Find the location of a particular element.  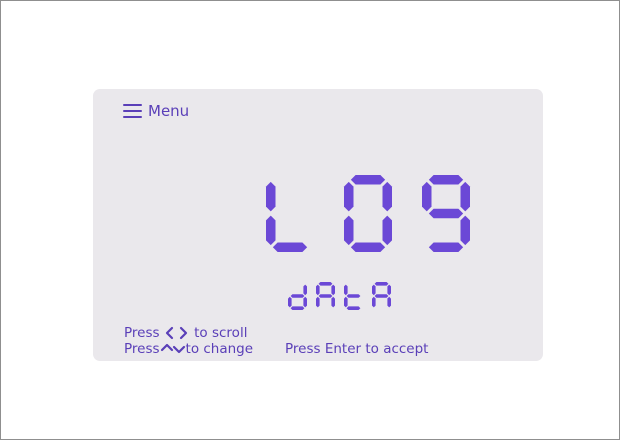

sub-readout is located at coordinates (339, 296).